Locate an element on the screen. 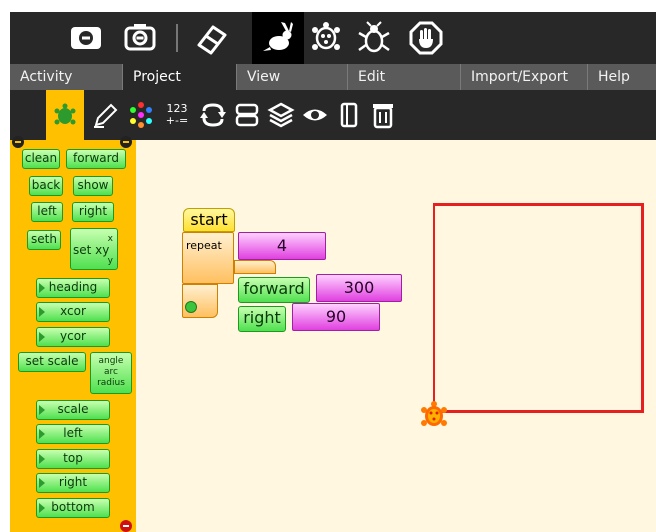 Image resolution: width=656 pixels, height=532 pixels. right-sensor-label: right is located at coordinates (73, 482).